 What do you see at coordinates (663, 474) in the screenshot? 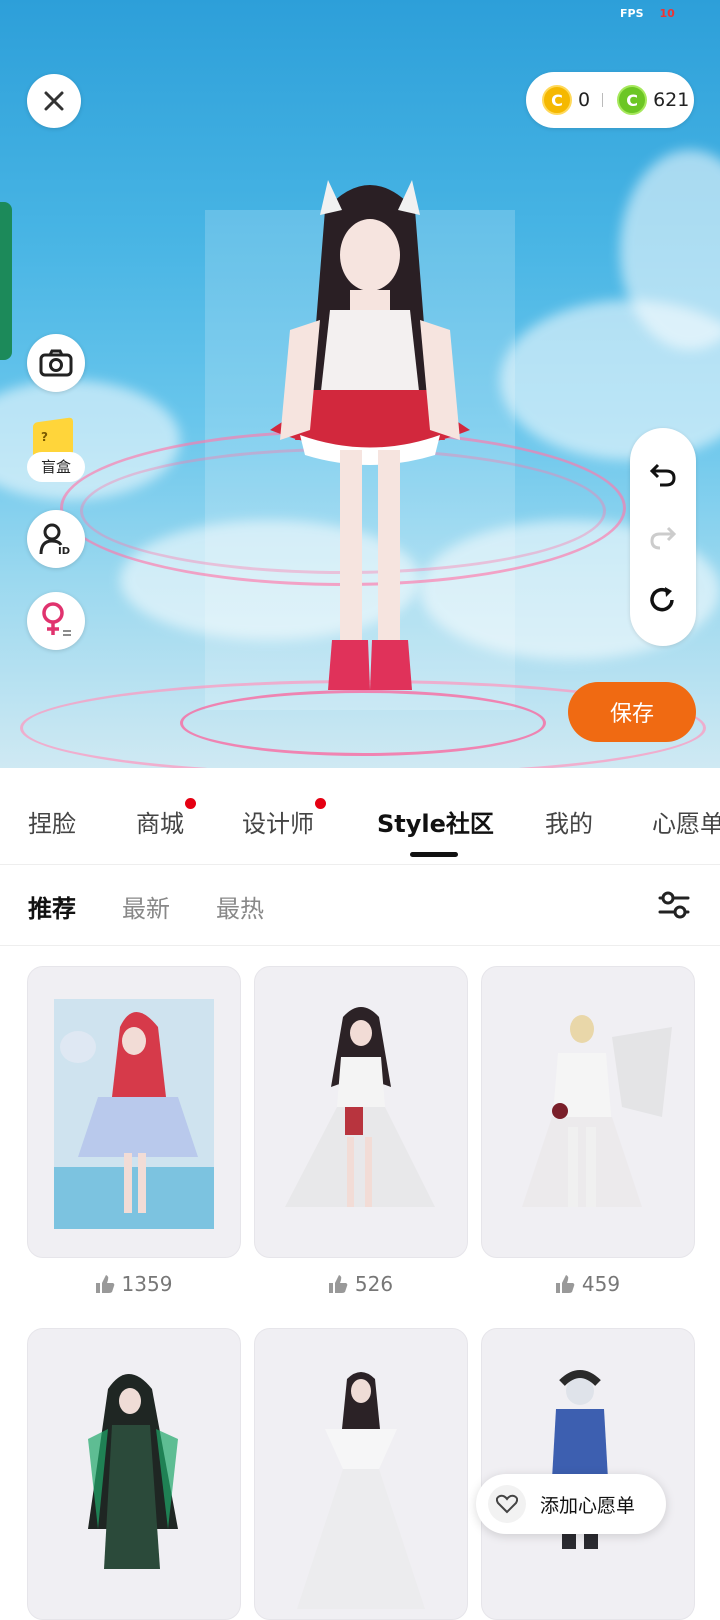
I see `undo-icon` at bounding box center [663, 474].